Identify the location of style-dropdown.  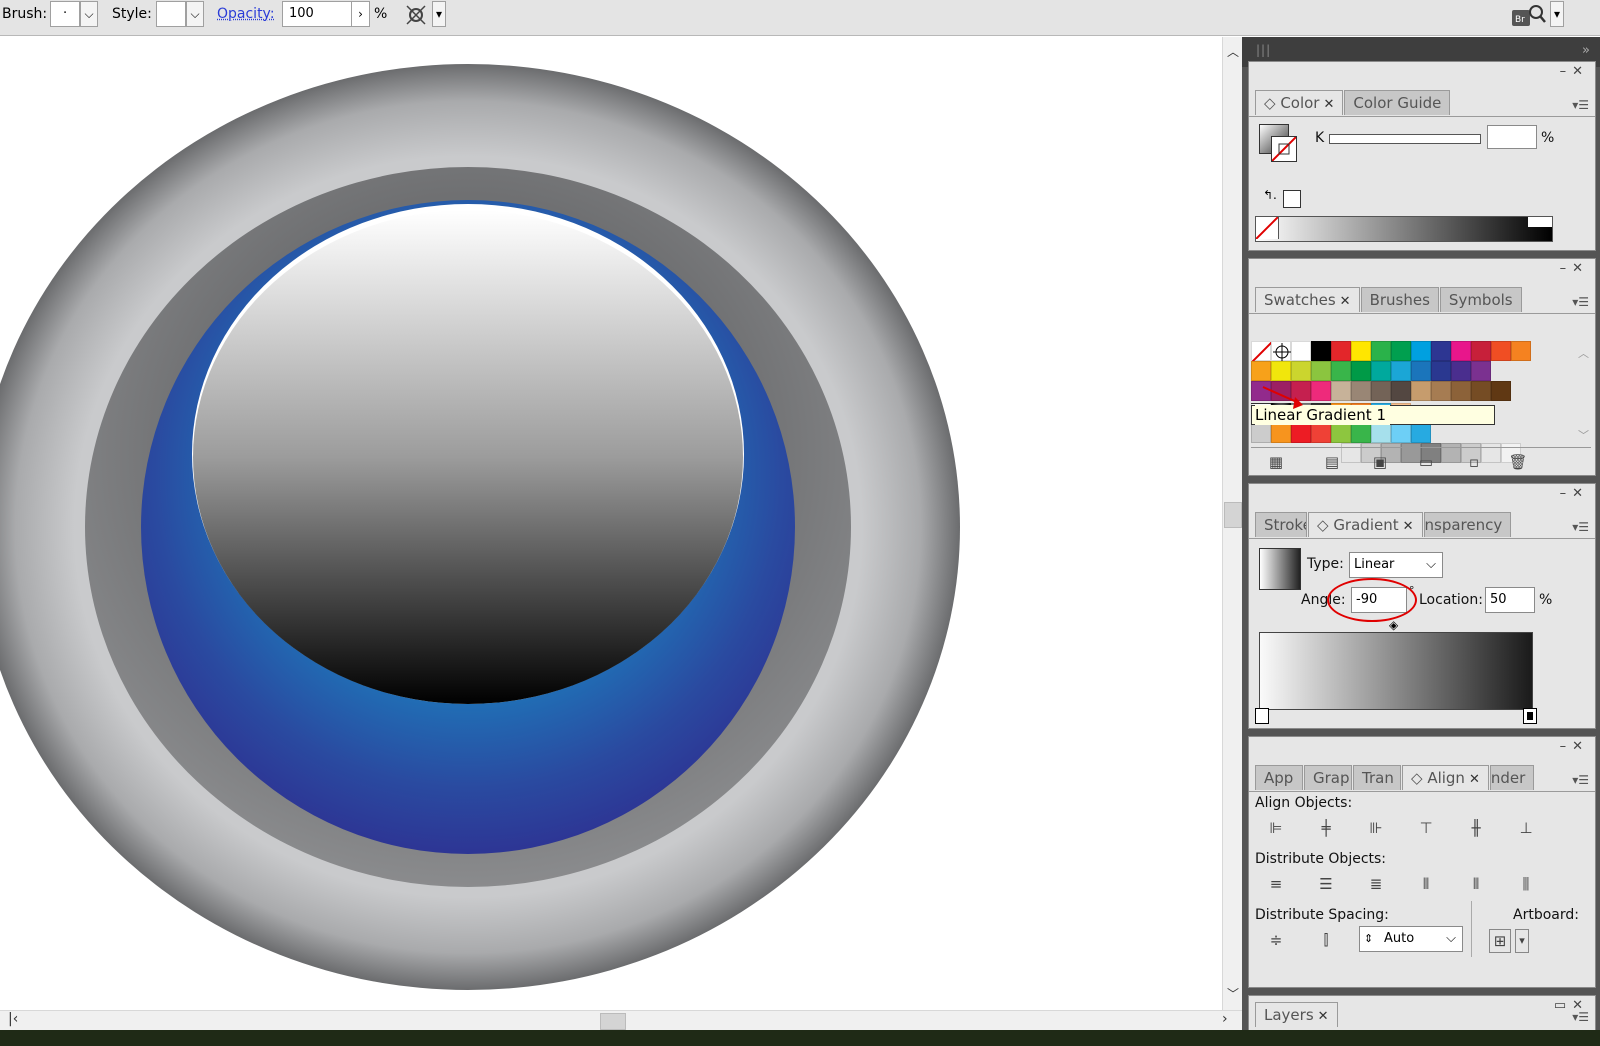
(171, 14).